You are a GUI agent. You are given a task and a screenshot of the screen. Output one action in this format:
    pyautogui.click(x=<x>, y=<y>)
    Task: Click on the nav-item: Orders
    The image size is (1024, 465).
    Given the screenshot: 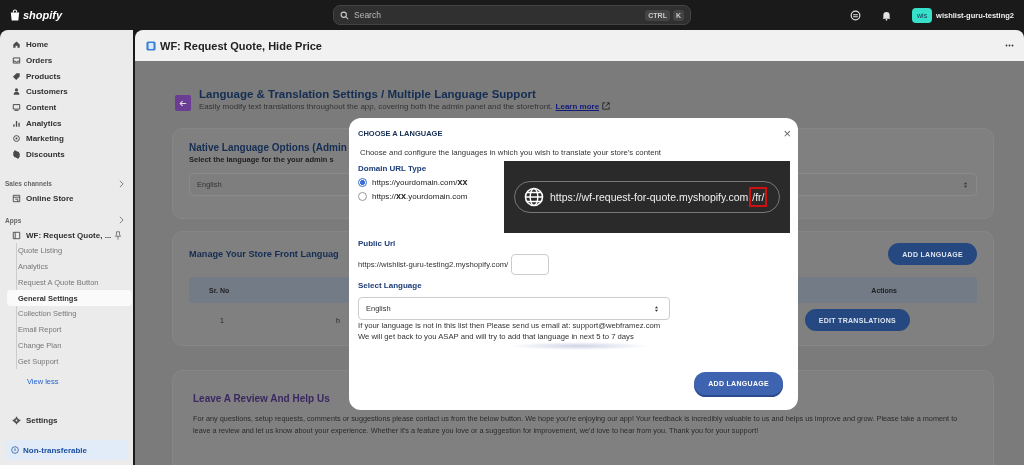 What is the action you would take?
    pyautogui.click(x=66, y=60)
    